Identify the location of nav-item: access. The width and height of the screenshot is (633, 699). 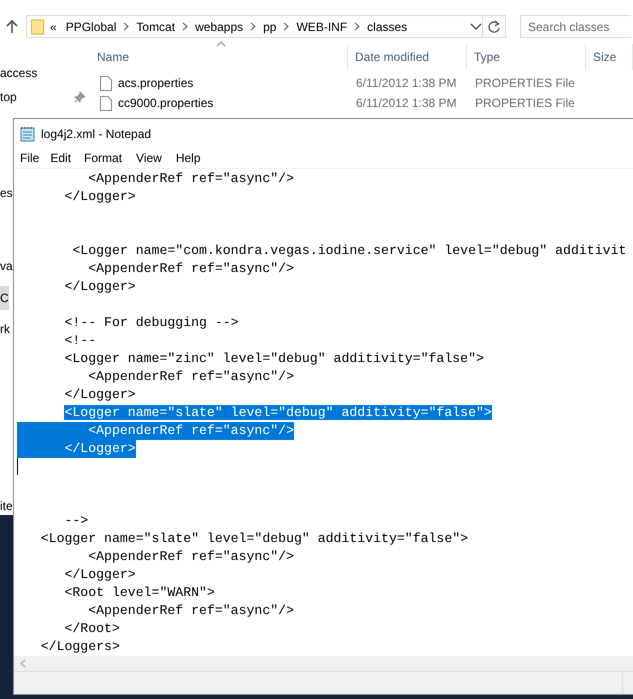
(45, 73).